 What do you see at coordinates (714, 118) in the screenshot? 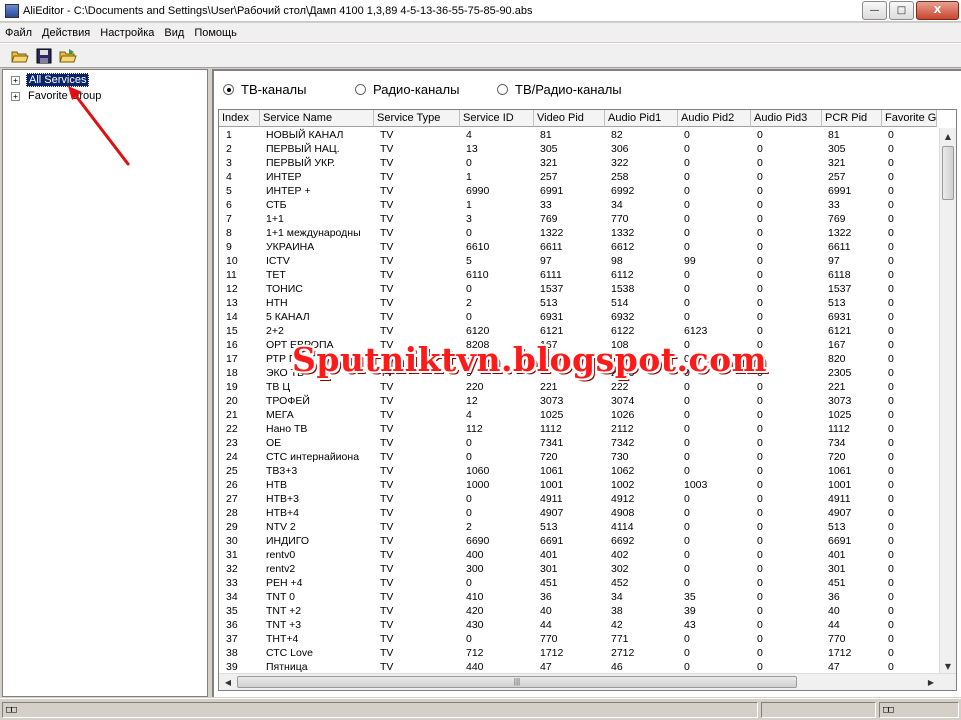
I see `column-header: Audio Pid2` at bounding box center [714, 118].